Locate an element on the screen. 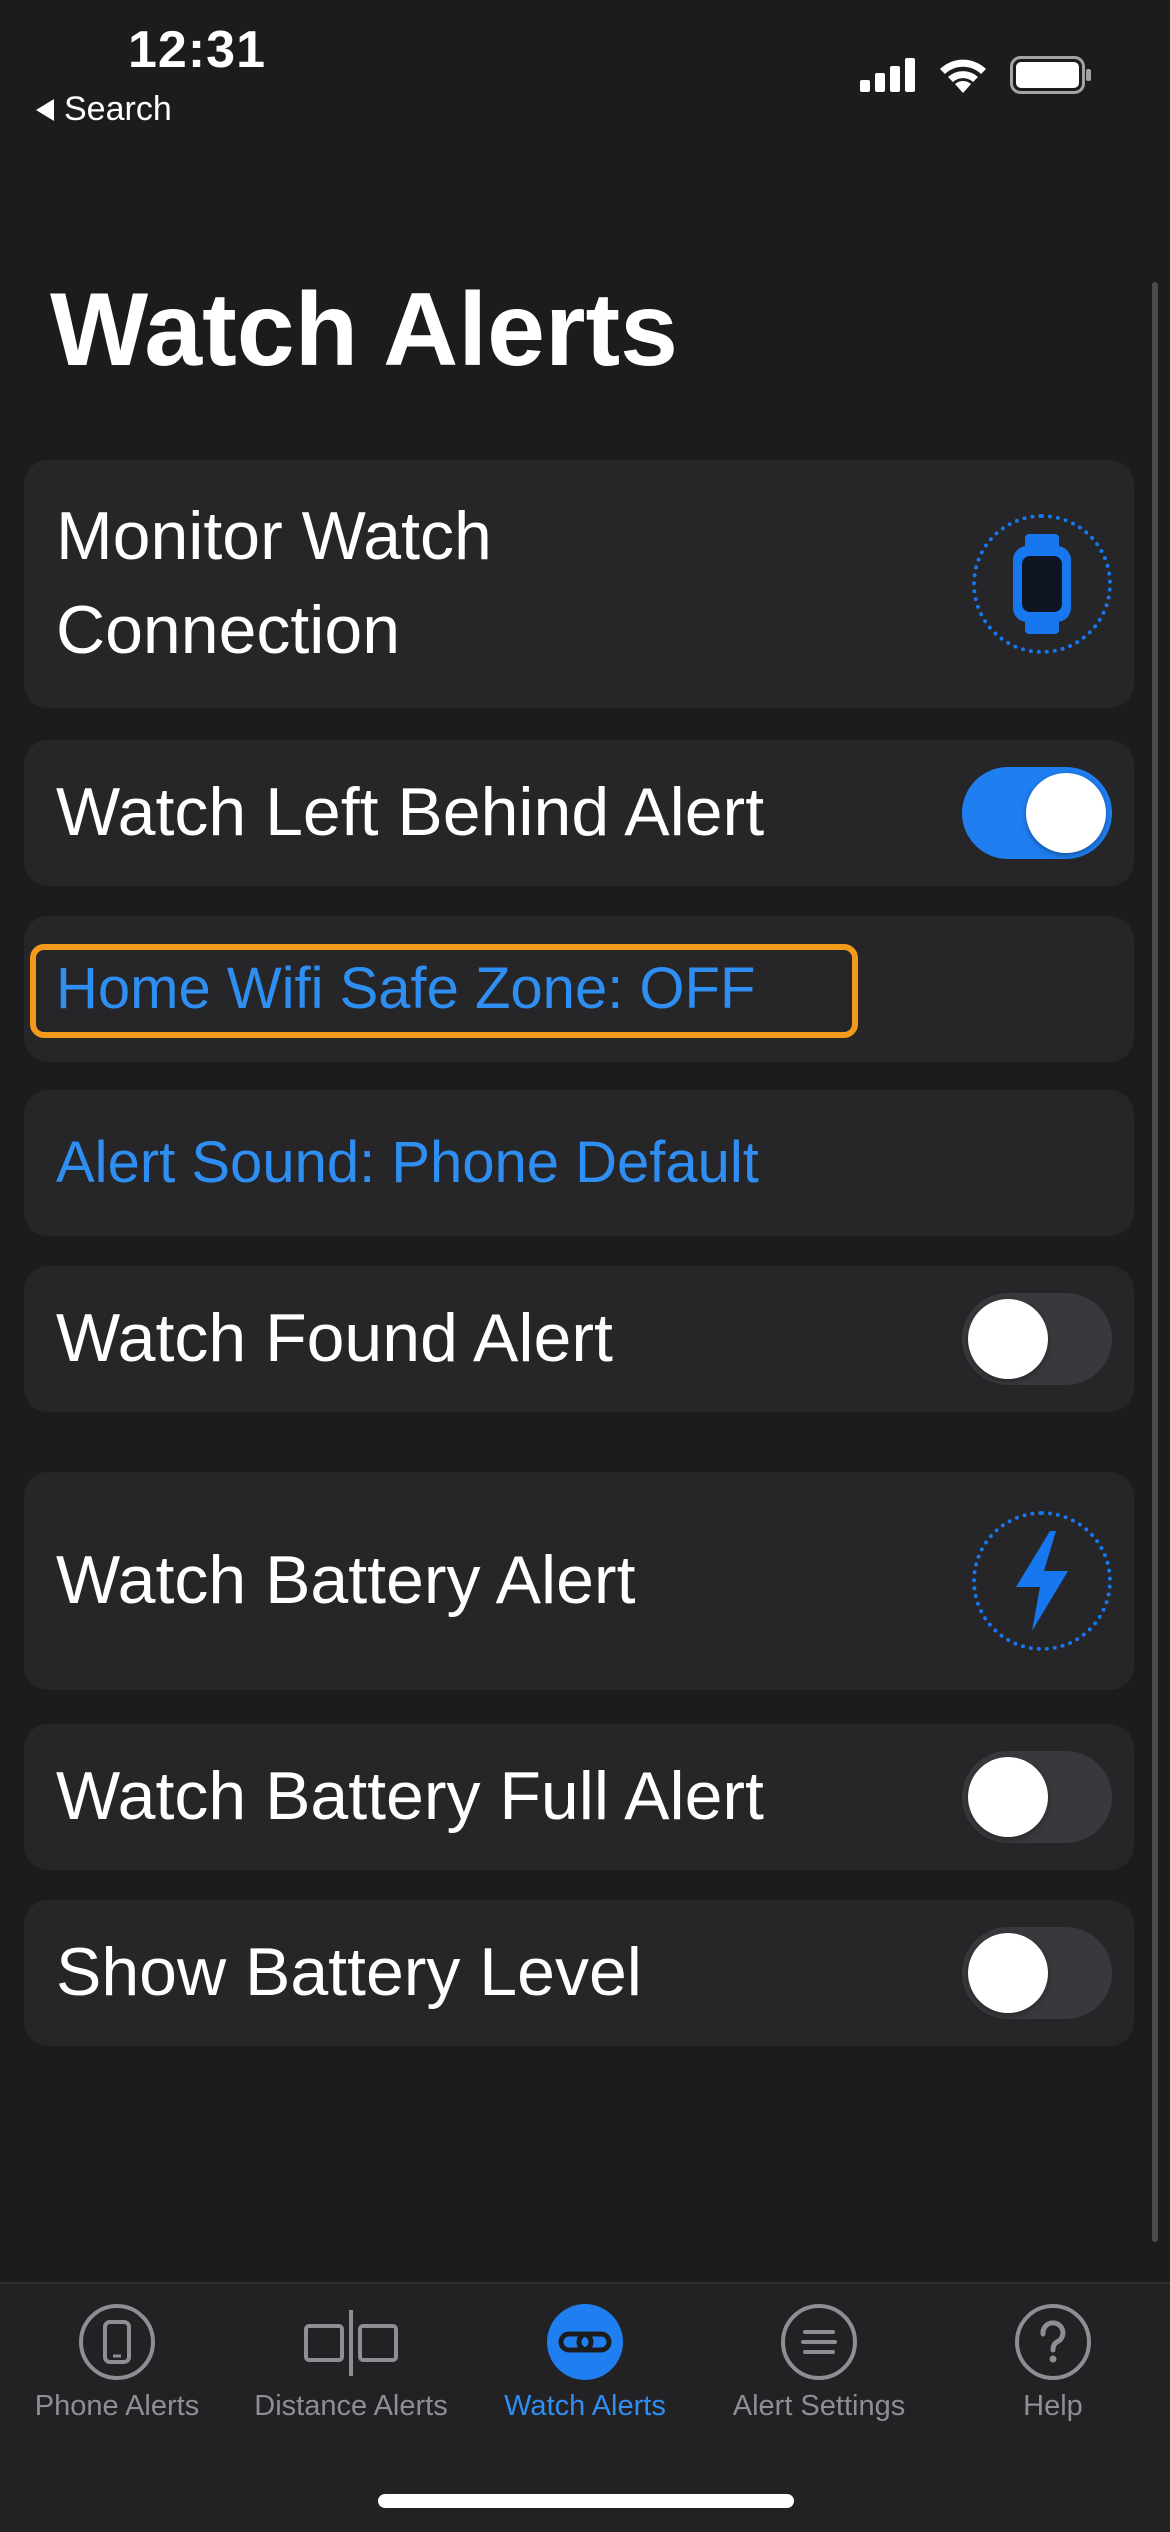 Image resolution: width=1170 pixels, height=2532 pixels. alert-sound-row: Alert Sound: Phone Default is located at coordinates (579, 1163).